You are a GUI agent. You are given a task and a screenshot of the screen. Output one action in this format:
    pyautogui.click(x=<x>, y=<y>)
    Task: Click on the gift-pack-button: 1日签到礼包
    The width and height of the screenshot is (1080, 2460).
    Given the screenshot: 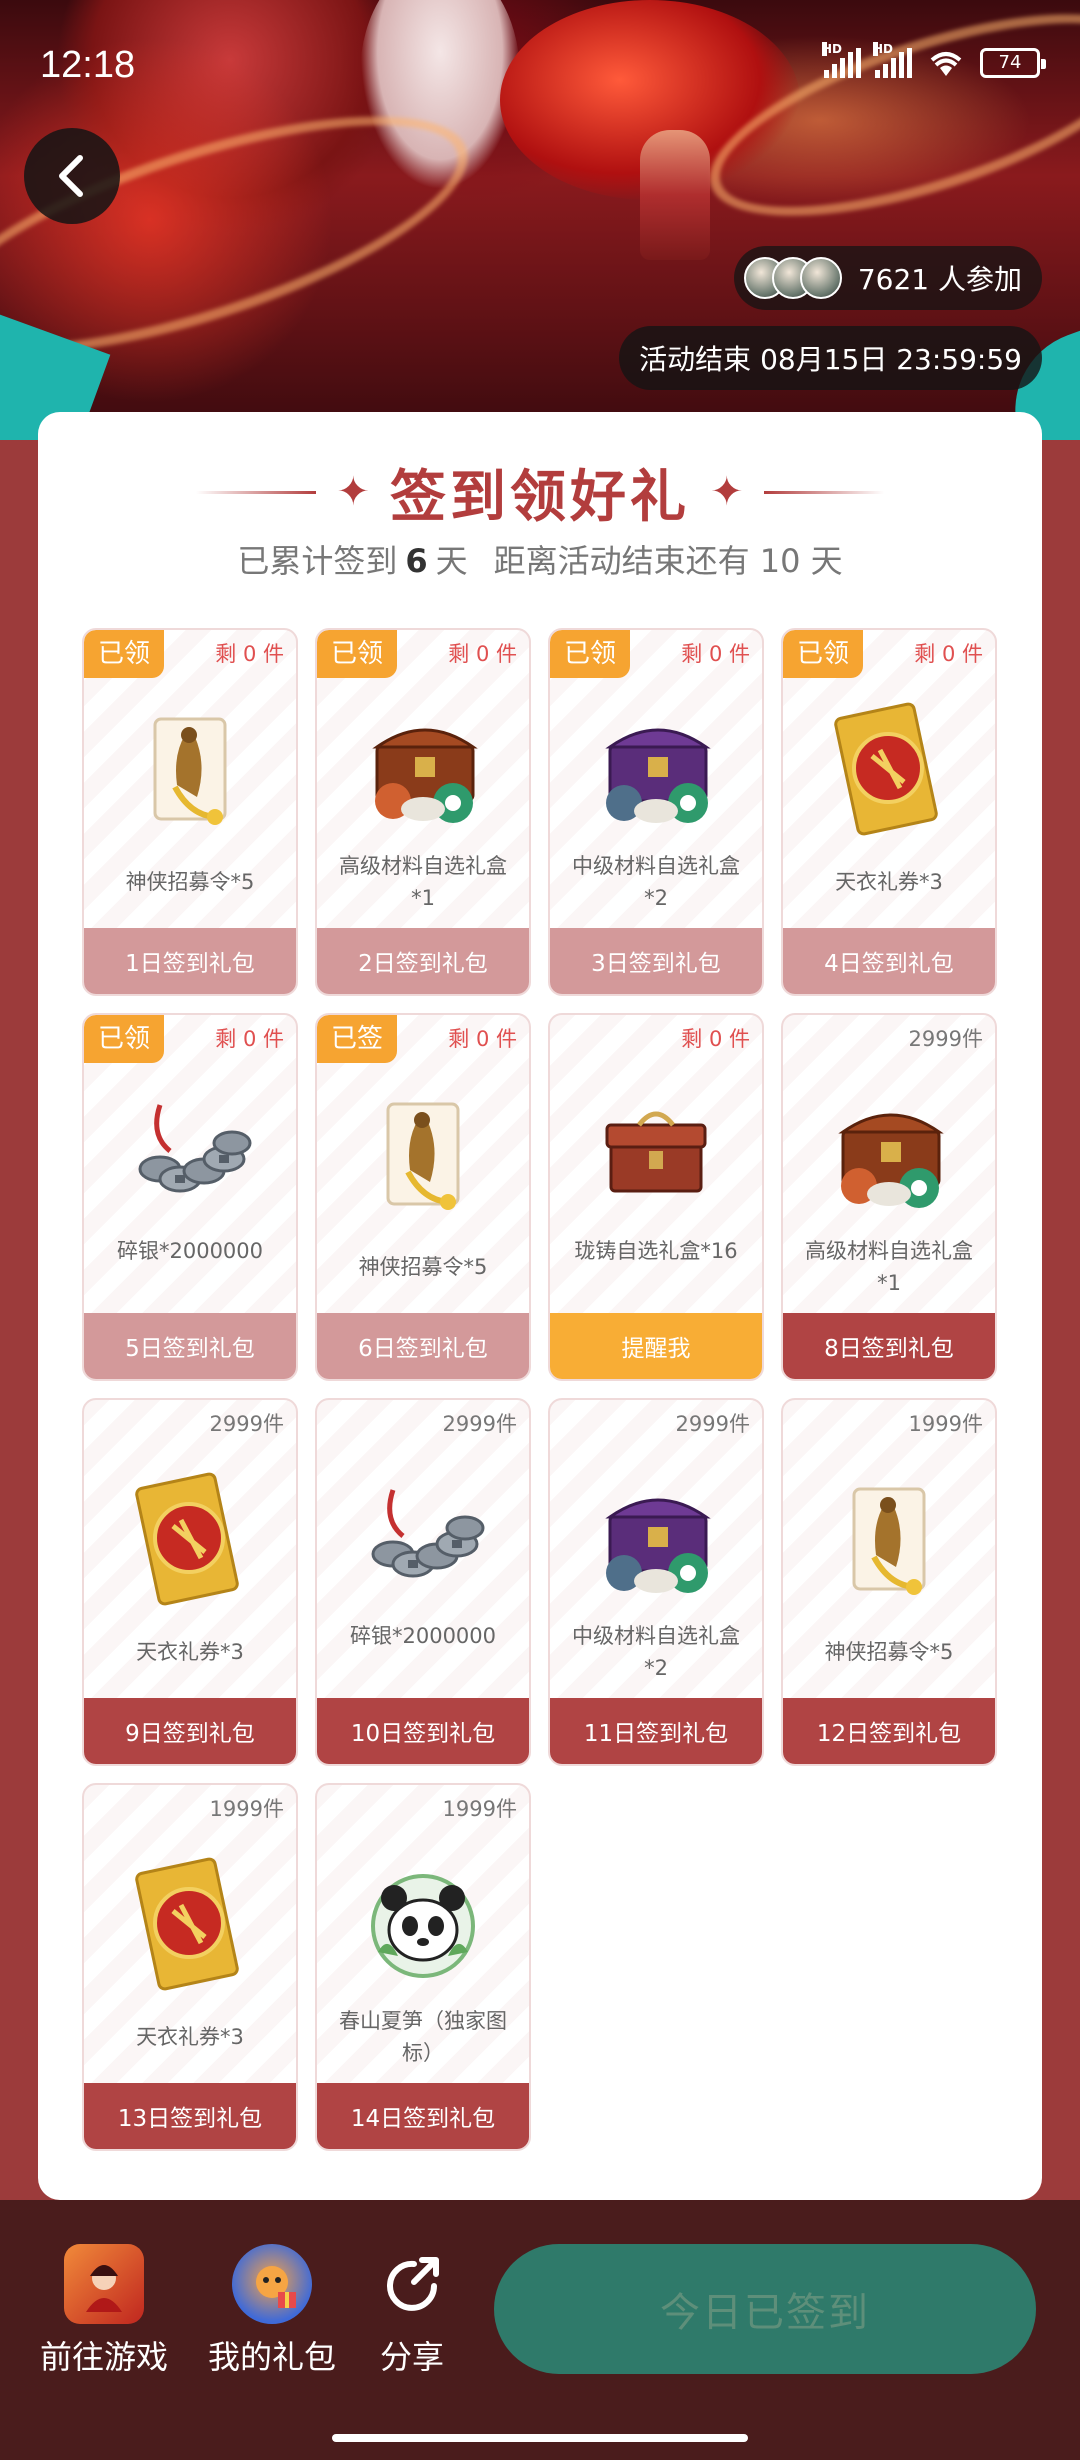 What is the action you would take?
    pyautogui.click(x=190, y=961)
    